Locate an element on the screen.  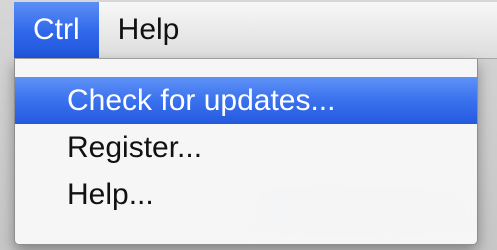
menu-help: Help is located at coordinates (149, 30).